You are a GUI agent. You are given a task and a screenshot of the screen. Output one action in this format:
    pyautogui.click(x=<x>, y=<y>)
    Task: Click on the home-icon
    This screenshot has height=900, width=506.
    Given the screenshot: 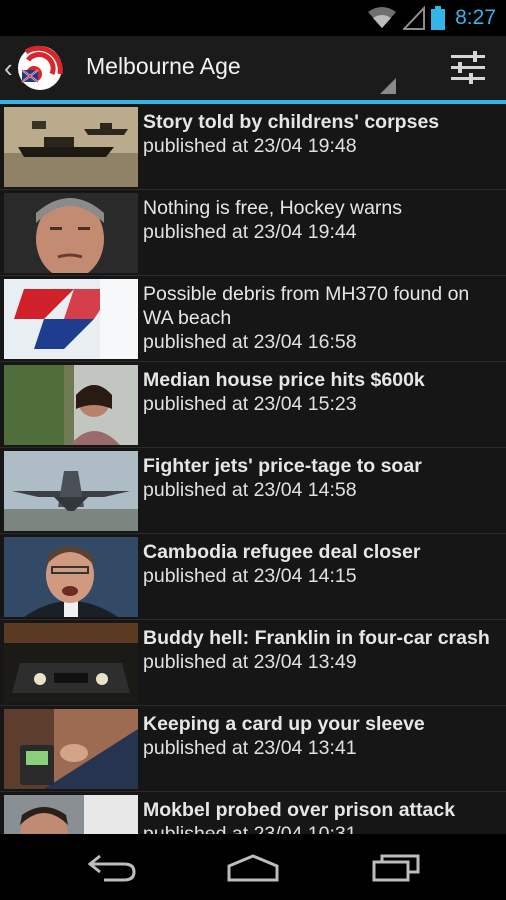 What is the action you would take?
    pyautogui.click(x=253, y=868)
    